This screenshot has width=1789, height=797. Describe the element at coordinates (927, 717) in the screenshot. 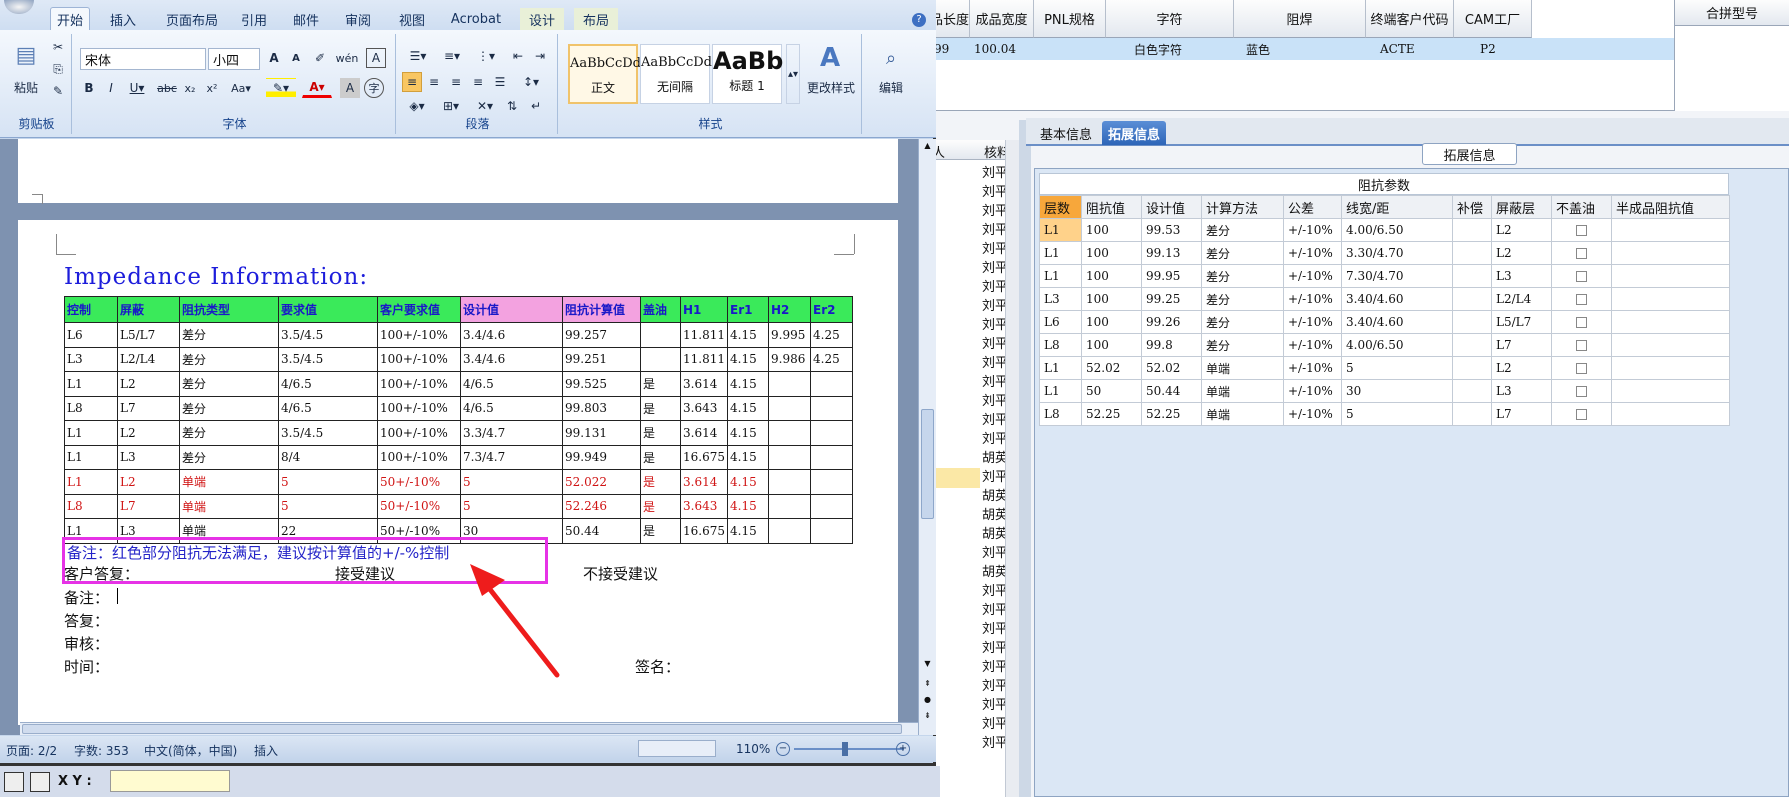

I see `next-page-icon: ⇟` at that location.